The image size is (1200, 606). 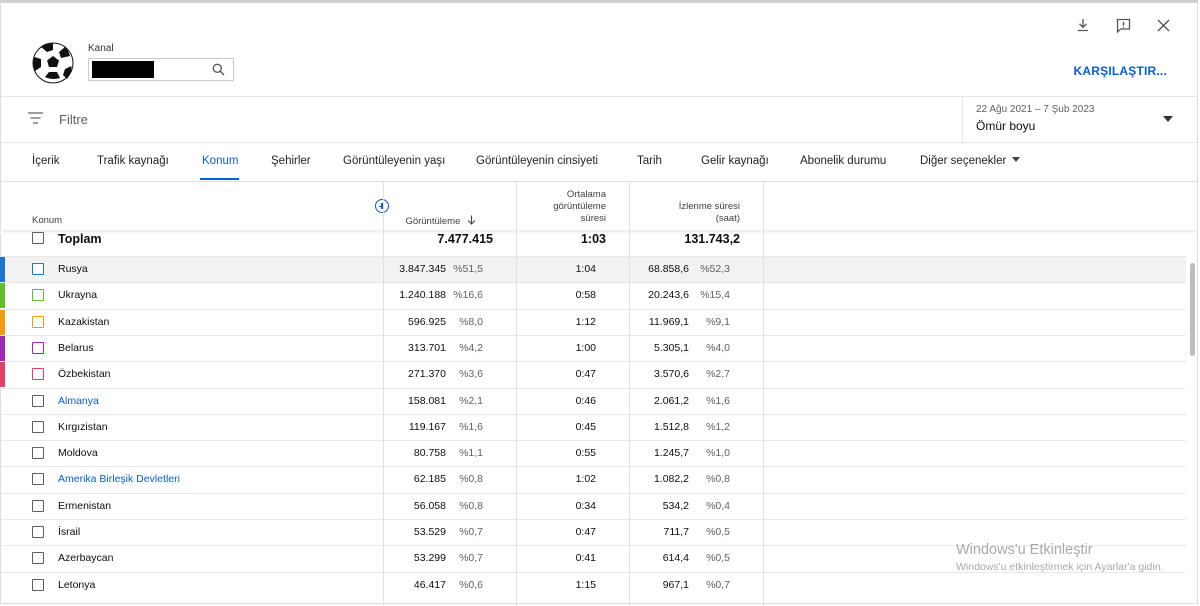 What do you see at coordinates (86, 558) in the screenshot?
I see `location-name: Azerbaycan` at bounding box center [86, 558].